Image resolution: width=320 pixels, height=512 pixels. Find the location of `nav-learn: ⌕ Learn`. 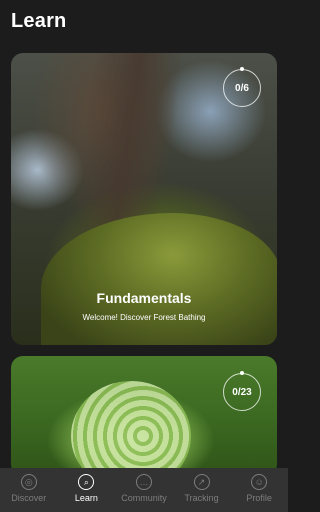

nav-learn: ⌕ Learn is located at coordinates (86, 488).